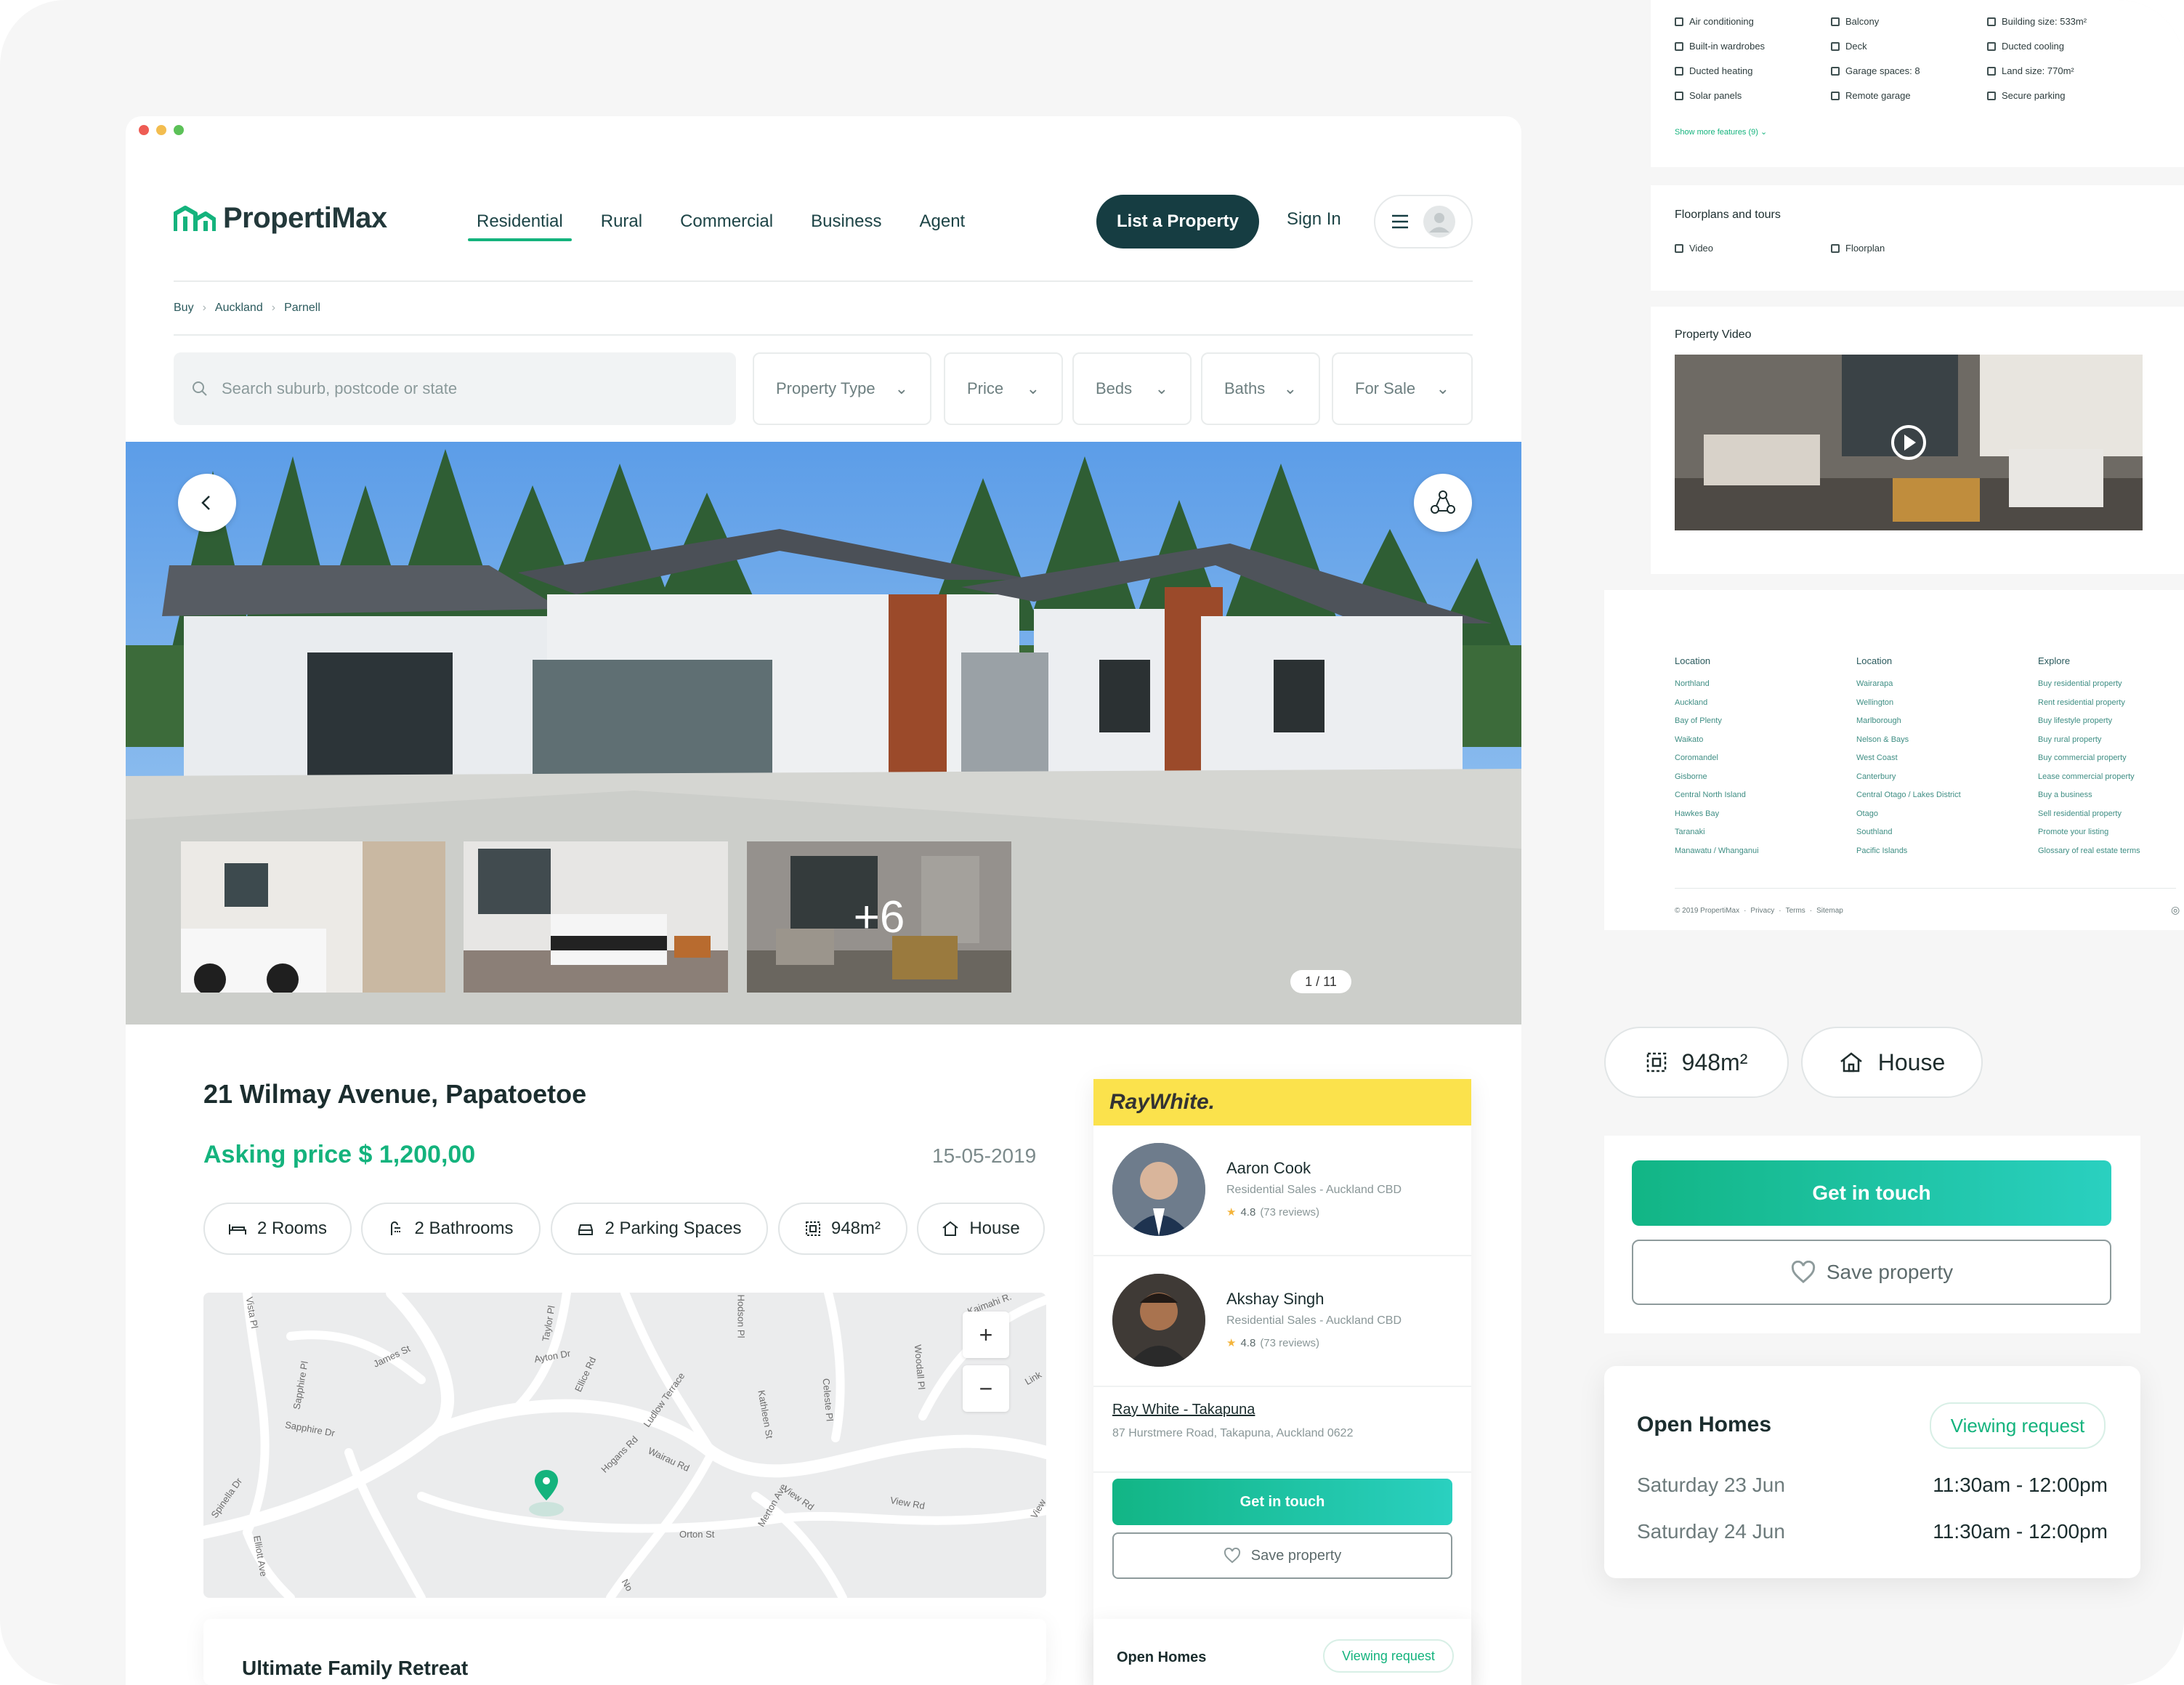 The image size is (2184, 1685). Describe the element at coordinates (1439, 222) in the screenshot. I see `user-avatar-icon` at that location.